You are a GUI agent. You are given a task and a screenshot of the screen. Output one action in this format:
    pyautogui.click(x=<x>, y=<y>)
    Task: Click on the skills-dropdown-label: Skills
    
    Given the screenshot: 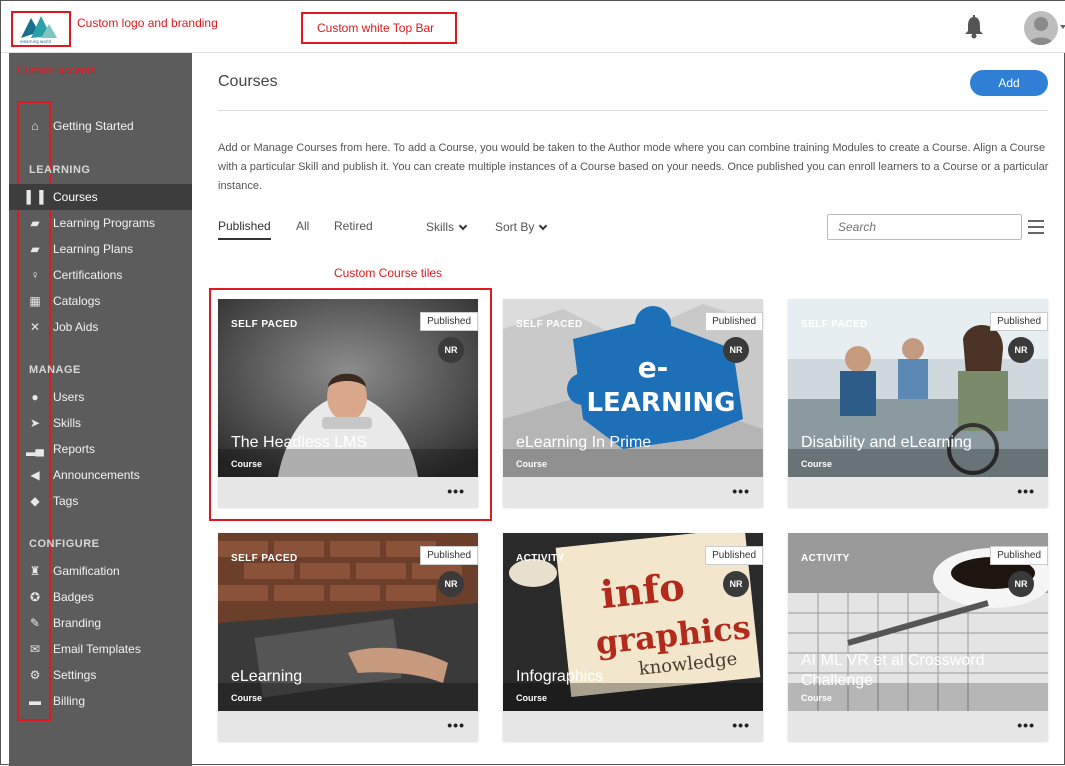 What is the action you would take?
    pyautogui.click(x=440, y=227)
    